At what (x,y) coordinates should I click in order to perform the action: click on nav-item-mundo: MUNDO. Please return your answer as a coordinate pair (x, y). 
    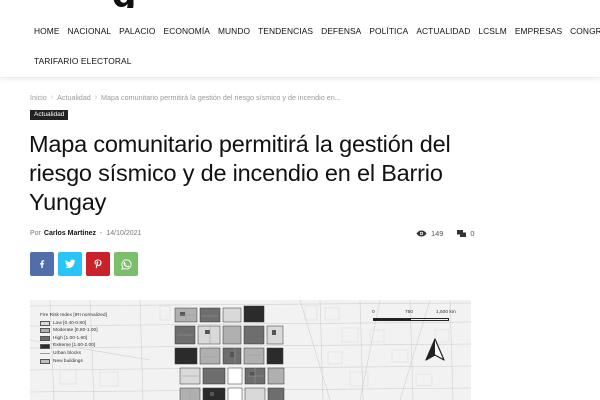
    Looking at the image, I should click on (234, 31).